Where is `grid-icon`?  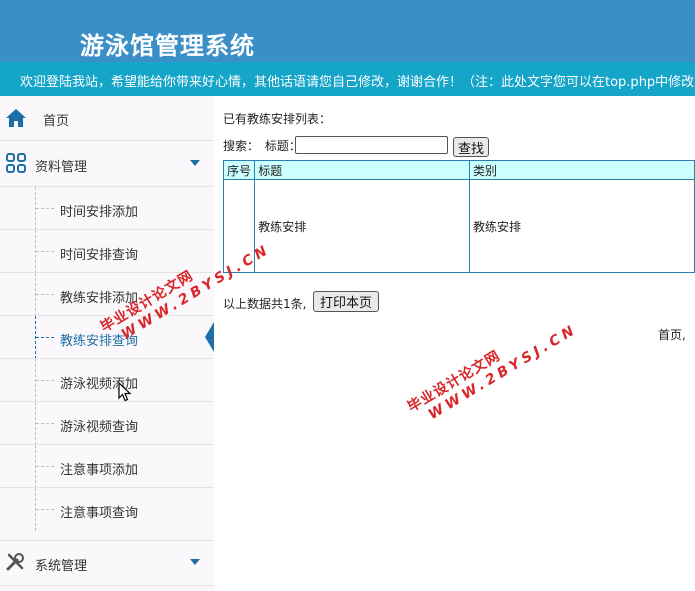 grid-icon is located at coordinates (16, 163).